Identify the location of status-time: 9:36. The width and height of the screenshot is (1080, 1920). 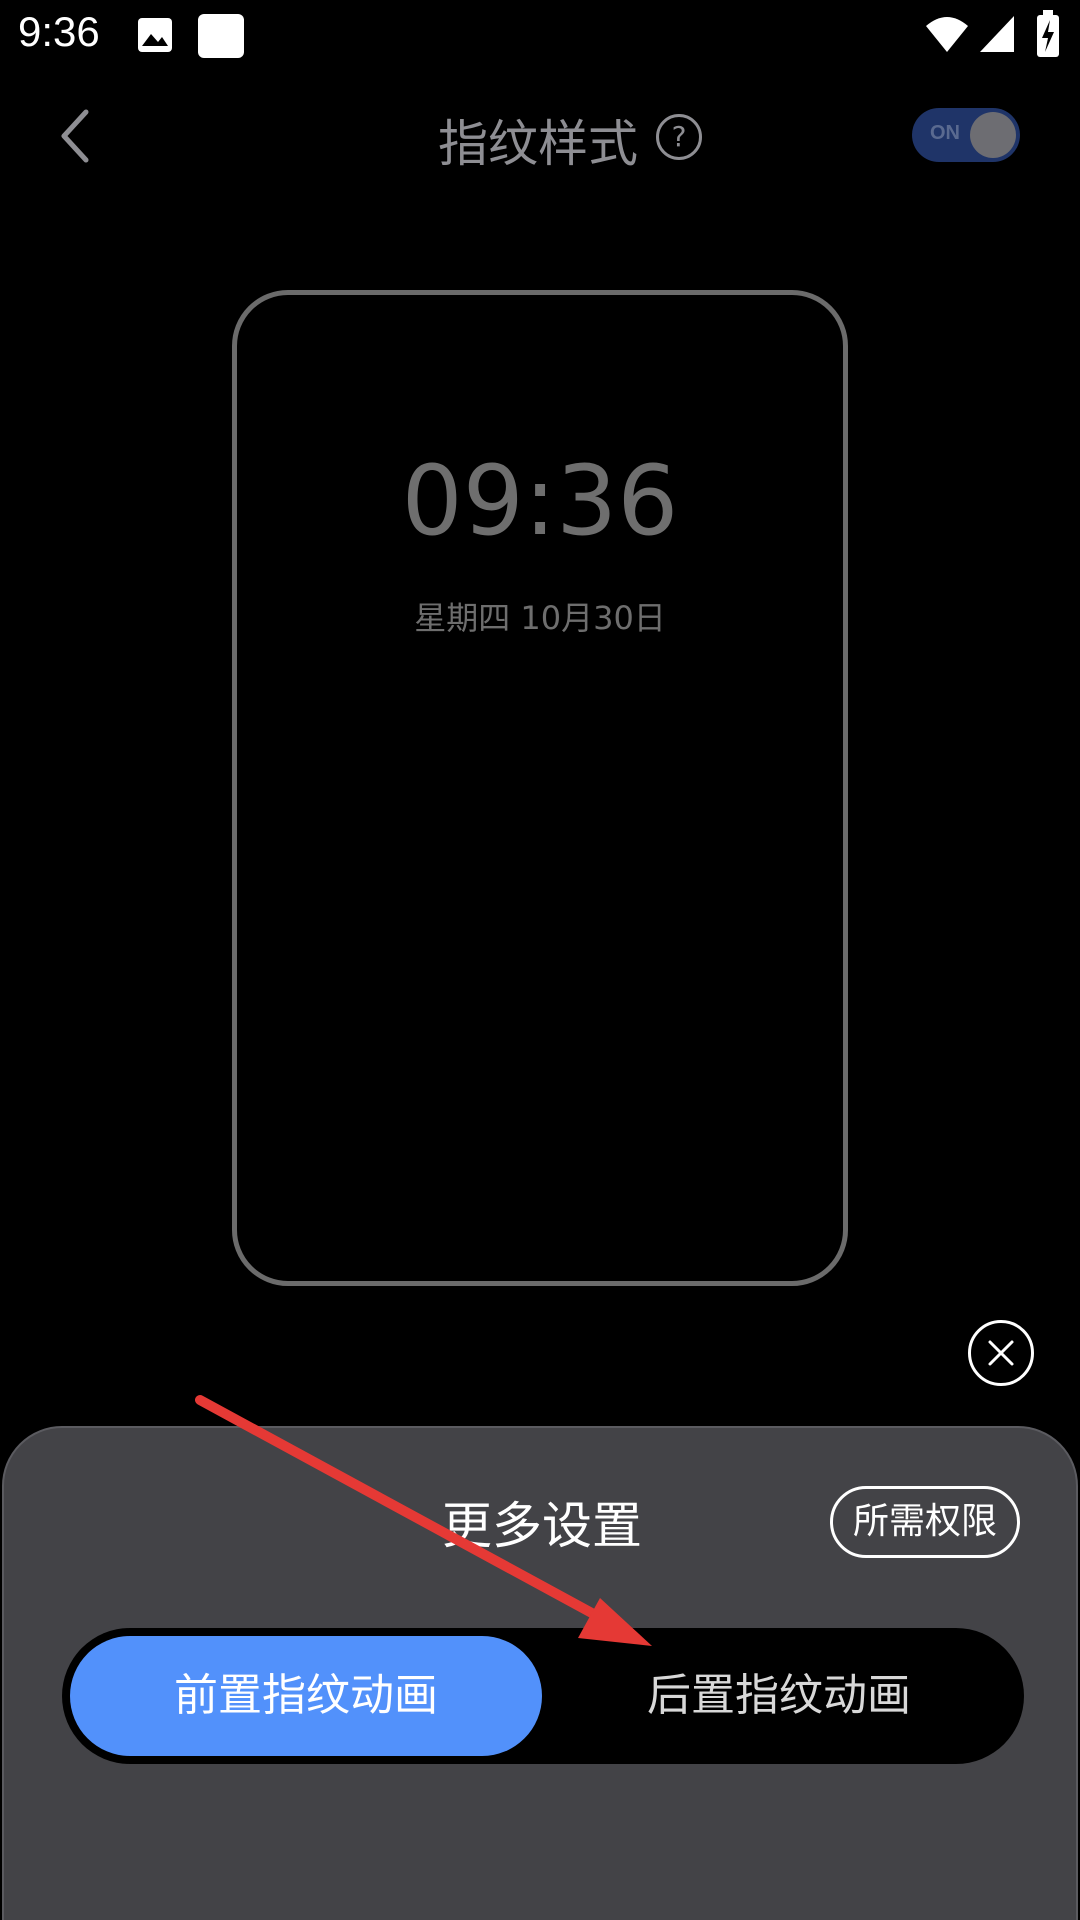
(59, 31).